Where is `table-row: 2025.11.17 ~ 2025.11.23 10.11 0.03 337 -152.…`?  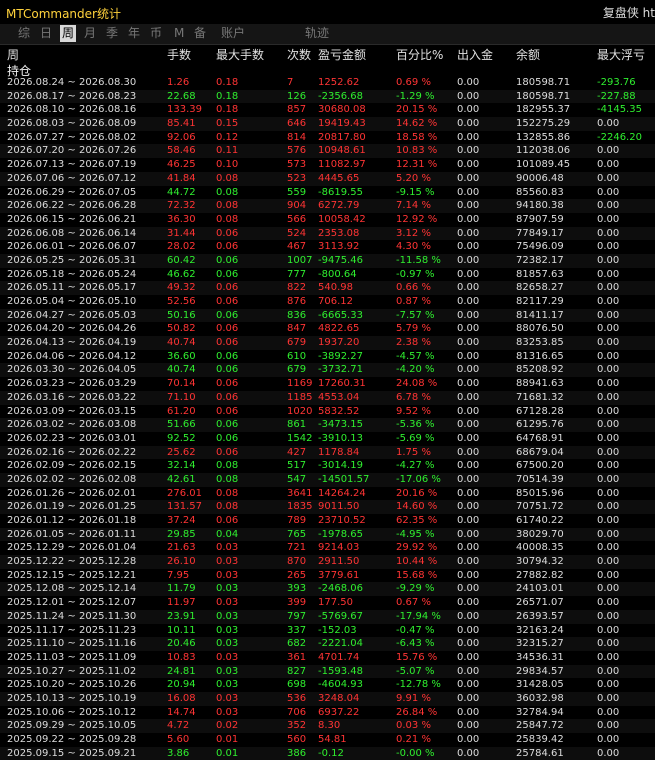 table-row: 2025.11.17 ~ 2025.11.23 10.11 0.03 337 -152.… is located at coordinates (327, 631).